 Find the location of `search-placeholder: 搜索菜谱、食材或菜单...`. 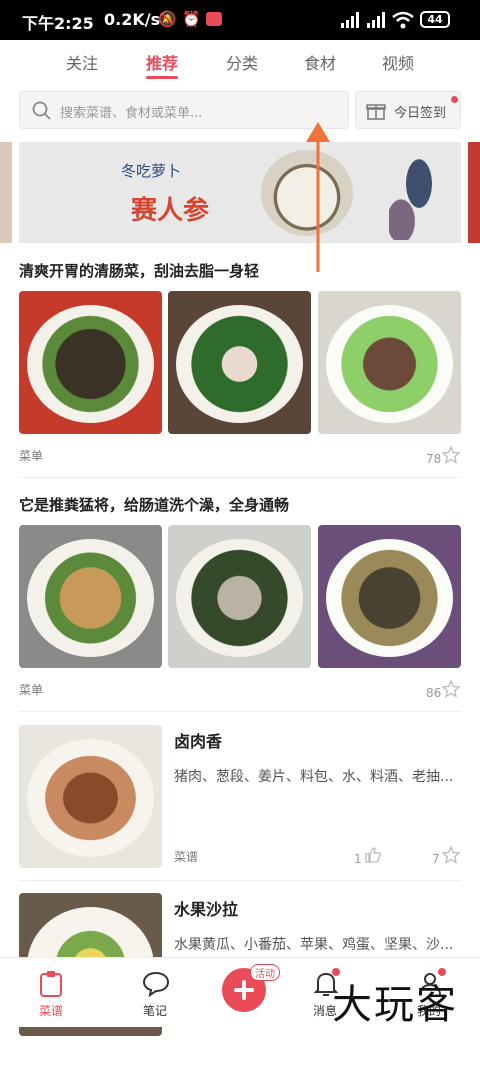

search-placeholder: 搜索菜谱、食材或菜单... is located at coordinates (131, 113).